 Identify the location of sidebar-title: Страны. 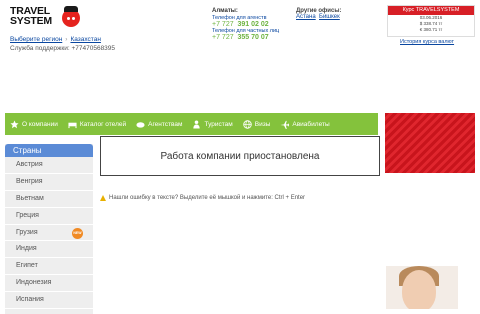
(49, 150).